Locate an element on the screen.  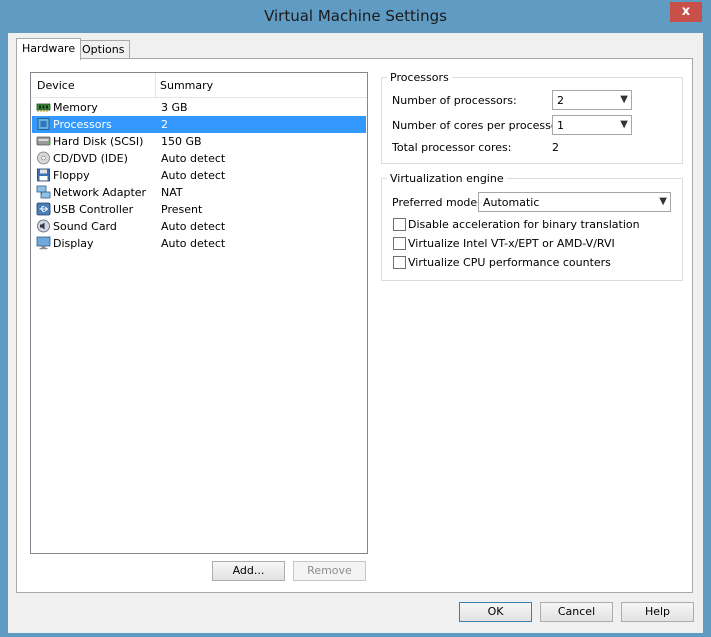
device-row-cd-dvd: CD/DVD (IDE) Auto detect is located at coordinates (199, 158).